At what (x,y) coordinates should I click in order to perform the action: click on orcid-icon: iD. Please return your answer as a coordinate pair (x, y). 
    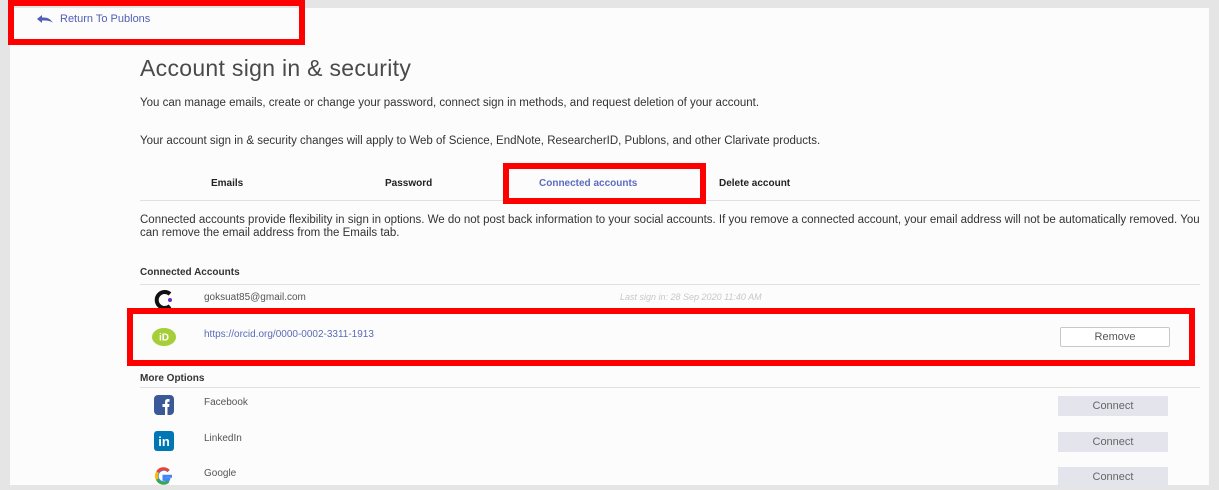
    Looking at the image, I should click on (164, 337).